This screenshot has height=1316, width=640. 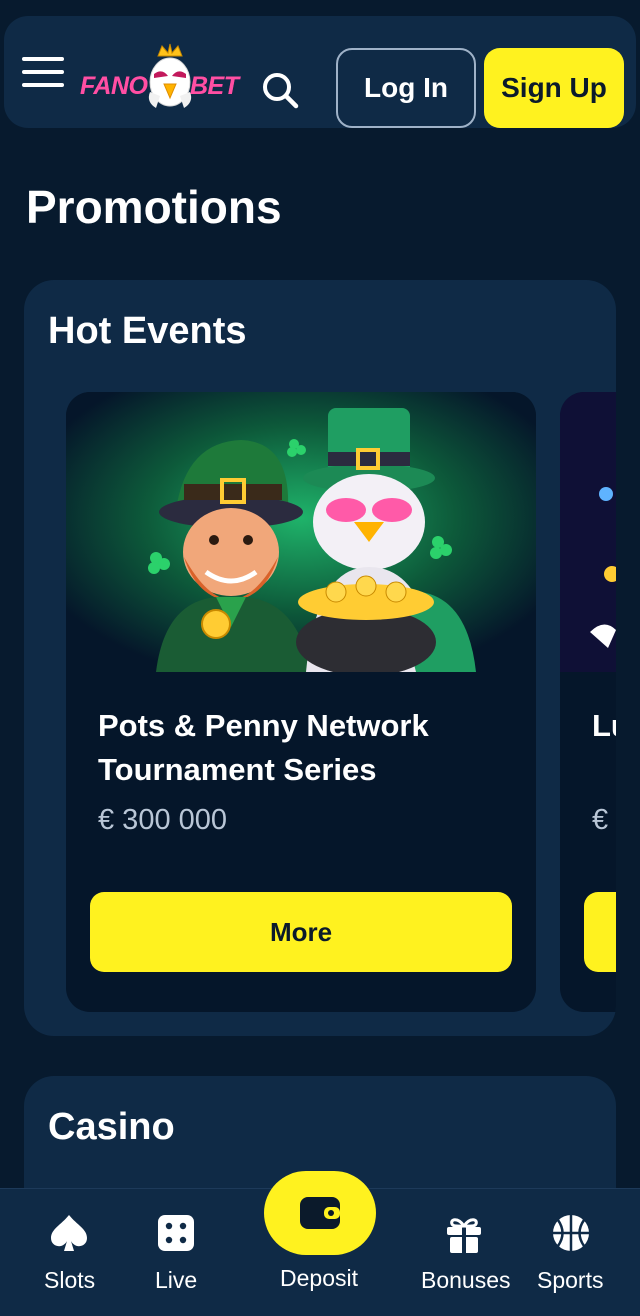 I want to click on nav-item-slots: Slots, so click(x=69, y=1252).